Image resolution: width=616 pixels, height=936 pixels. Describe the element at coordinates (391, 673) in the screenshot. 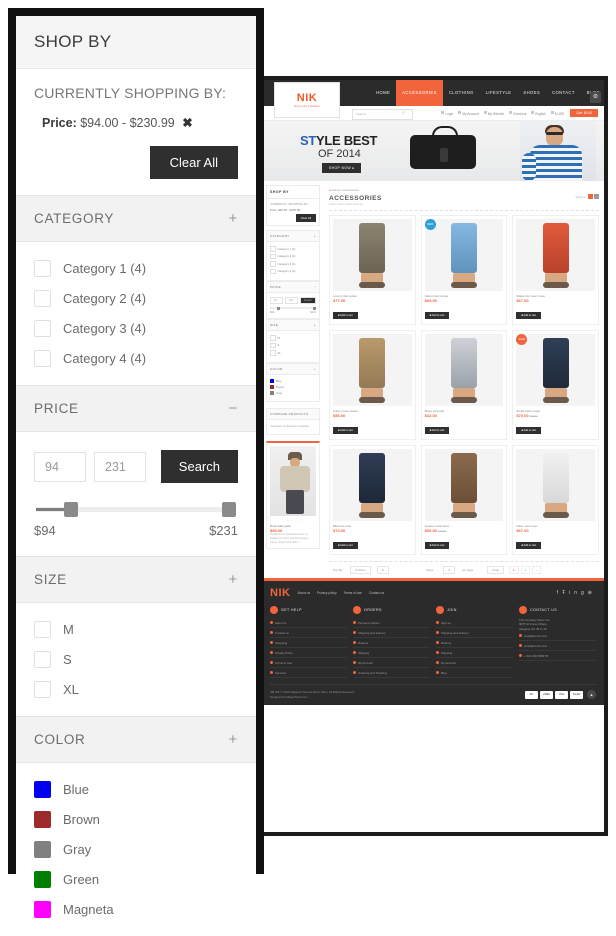

I see `footer-list-item: Ordering and Tracking` at that location.